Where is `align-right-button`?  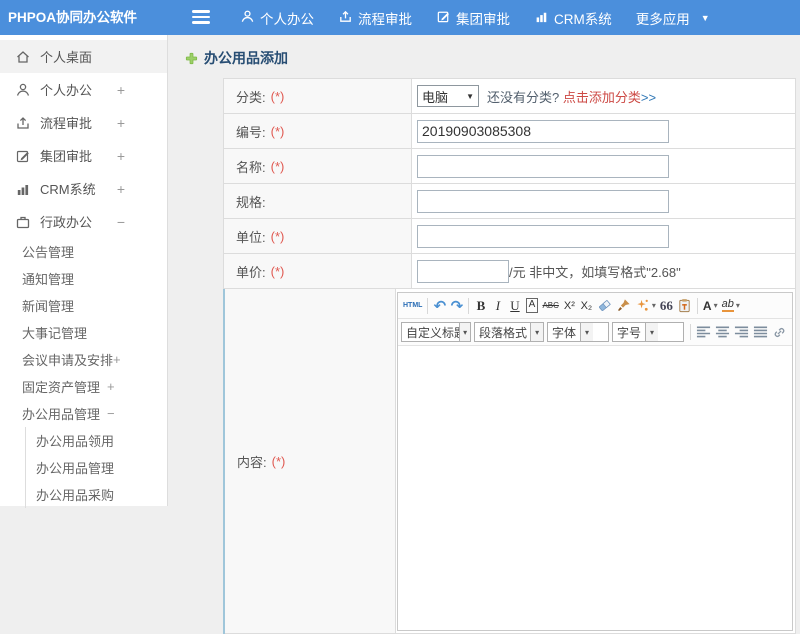 align-right-button is located at coordinates (741, 332).